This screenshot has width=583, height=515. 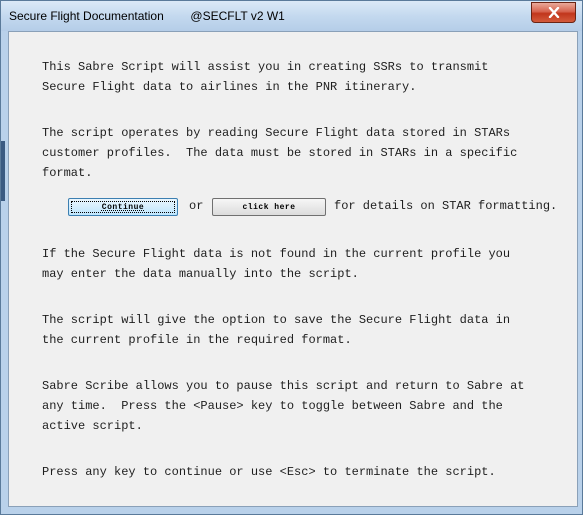 What do you see at coordinates (446, 206) in the screenshot?
I see `star-formatting-text: for details on STAR formatting.` at bounding box center [446, 206].